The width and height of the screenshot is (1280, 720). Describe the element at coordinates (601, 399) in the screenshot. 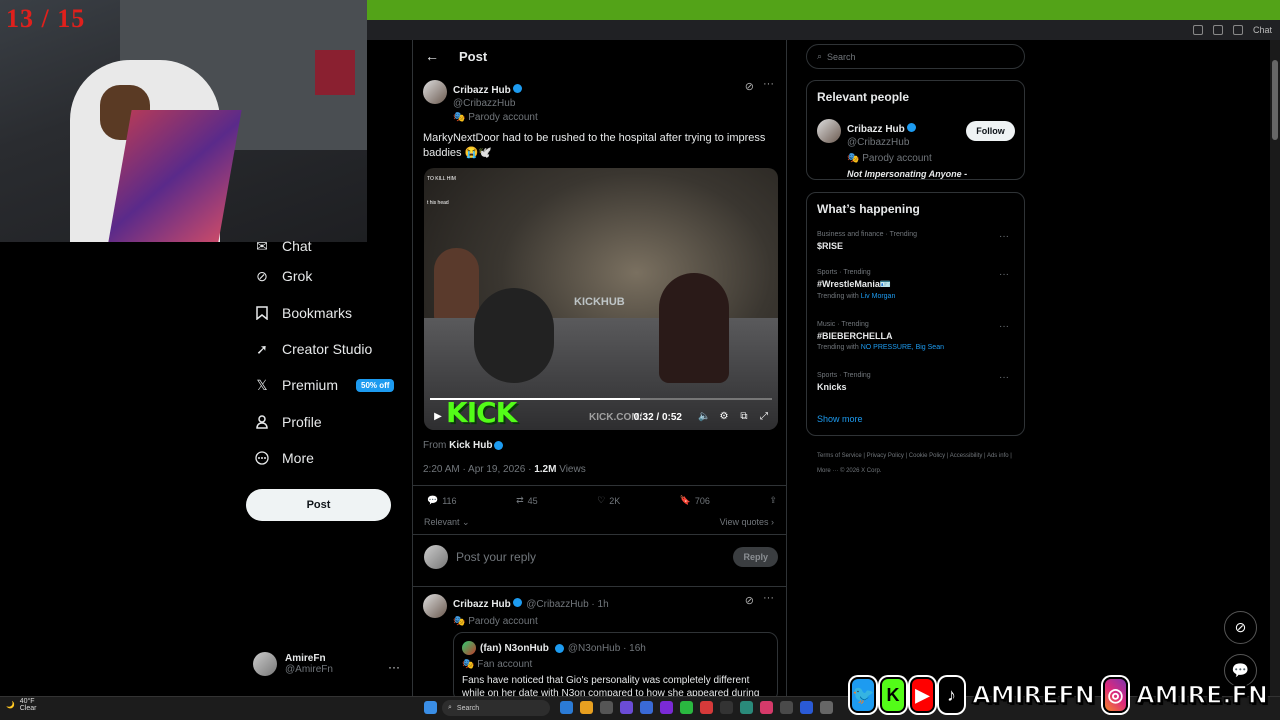

I see `video-progress-bar` at that location.